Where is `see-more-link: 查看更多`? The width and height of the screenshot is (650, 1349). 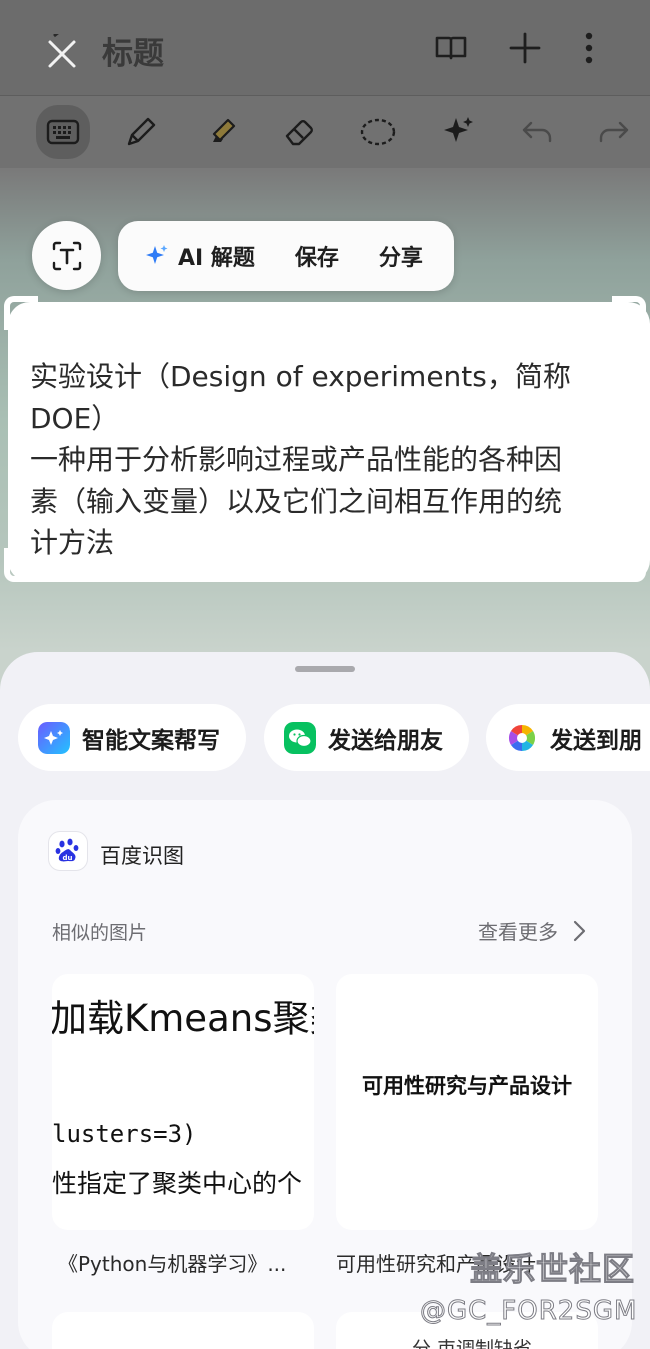 see-more-link: 查看更多 is located at coordinates (534, 930).